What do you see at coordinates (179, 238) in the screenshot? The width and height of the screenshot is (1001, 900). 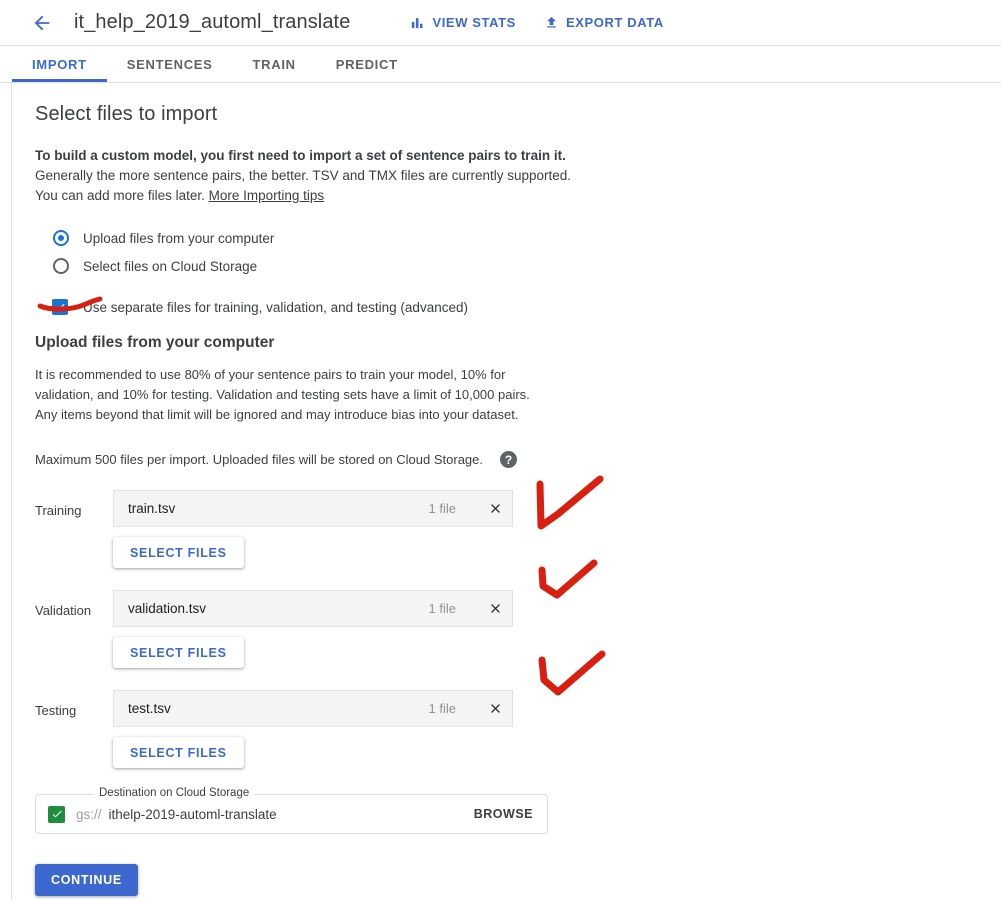 I see `radio-upload-from-computer-label: Upload files from your computer` at bounding box center [179, 238].